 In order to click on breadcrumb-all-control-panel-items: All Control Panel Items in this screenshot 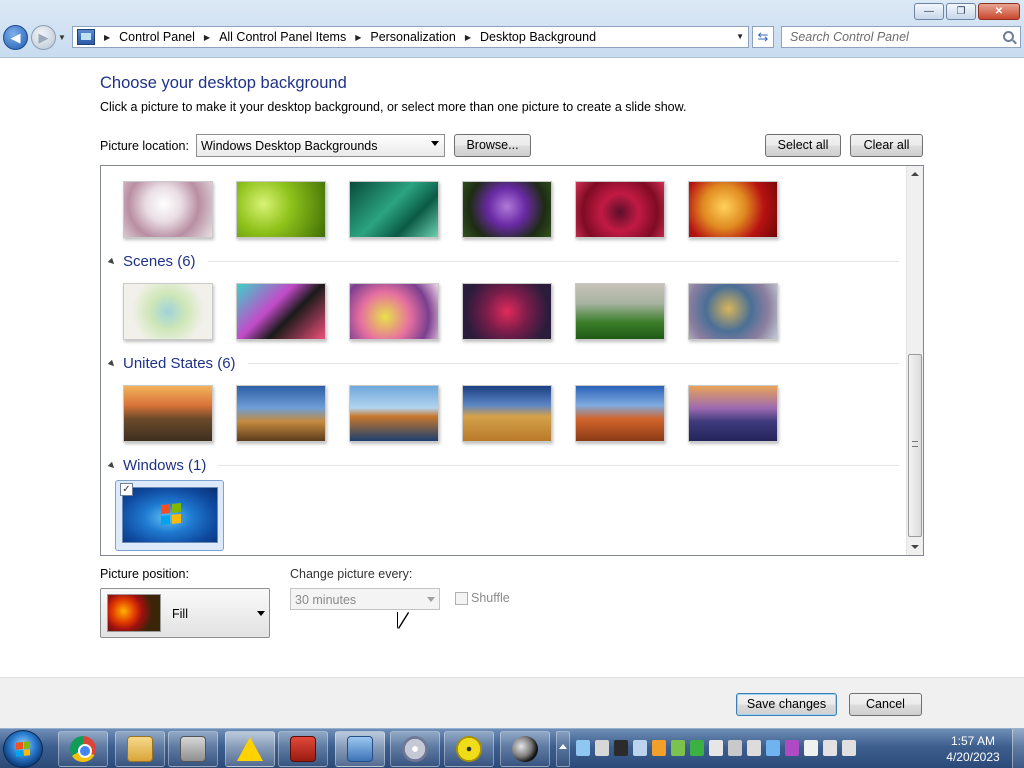, I will do `click(282, 37)`.